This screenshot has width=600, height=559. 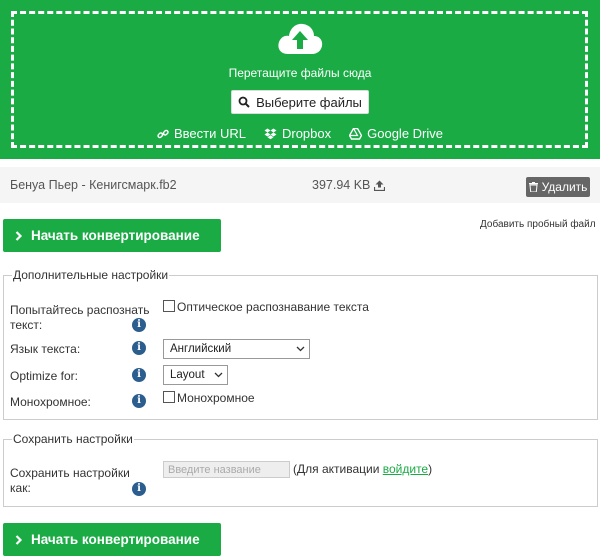 I want to click on optimize-select: Layout, so click(x=195, y=375).